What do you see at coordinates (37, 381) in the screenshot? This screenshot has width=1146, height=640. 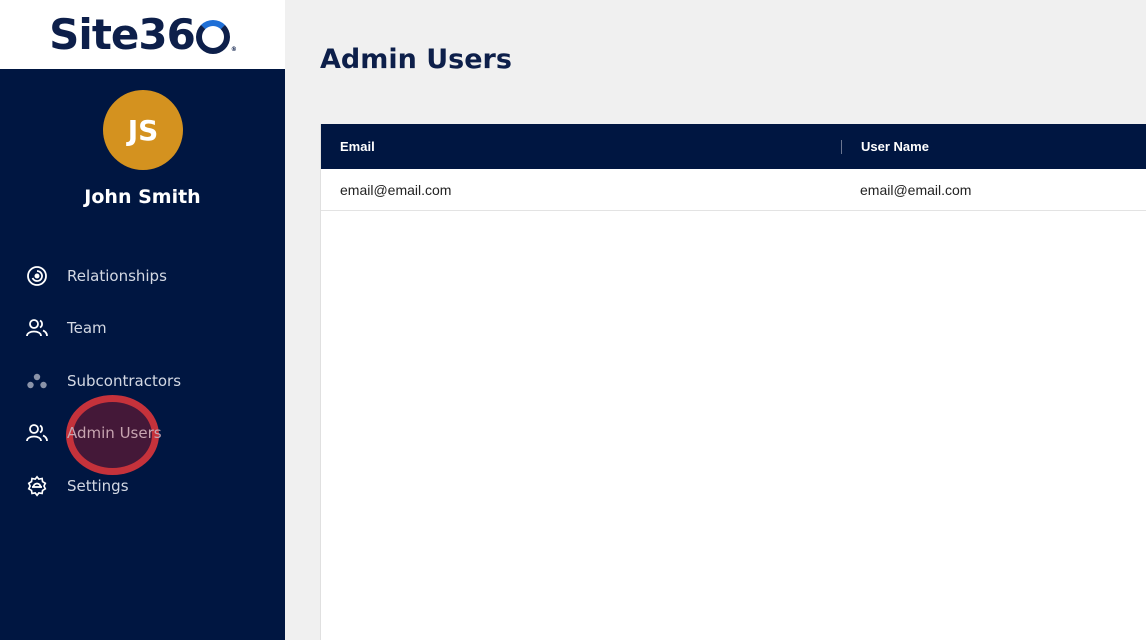 I see `subcontractors-icon` at bounding box center [37, 381].